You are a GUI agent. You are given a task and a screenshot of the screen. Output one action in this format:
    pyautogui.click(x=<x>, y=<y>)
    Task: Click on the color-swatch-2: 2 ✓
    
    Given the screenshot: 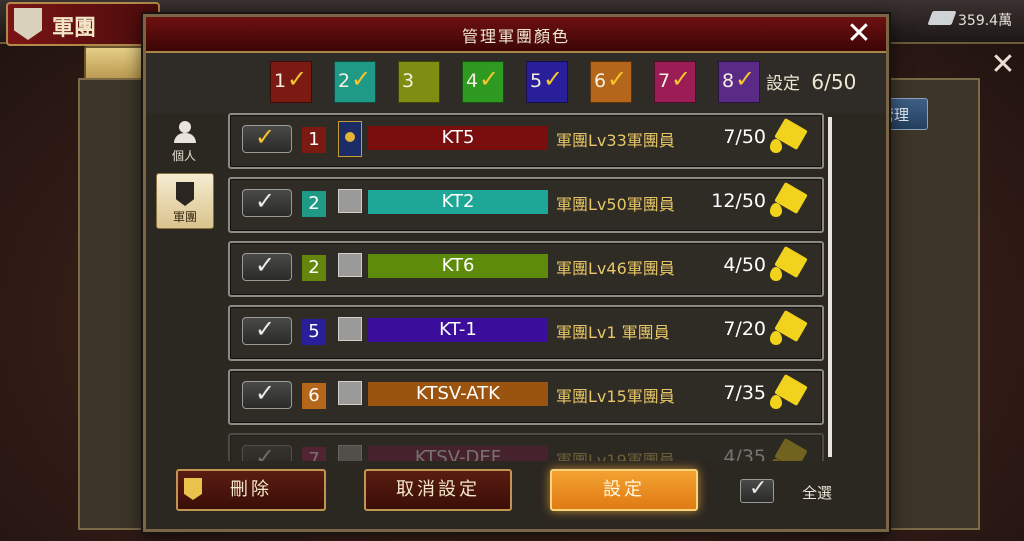 What is the action you would take?
    pyautogui.click(x=355, y=82)
    